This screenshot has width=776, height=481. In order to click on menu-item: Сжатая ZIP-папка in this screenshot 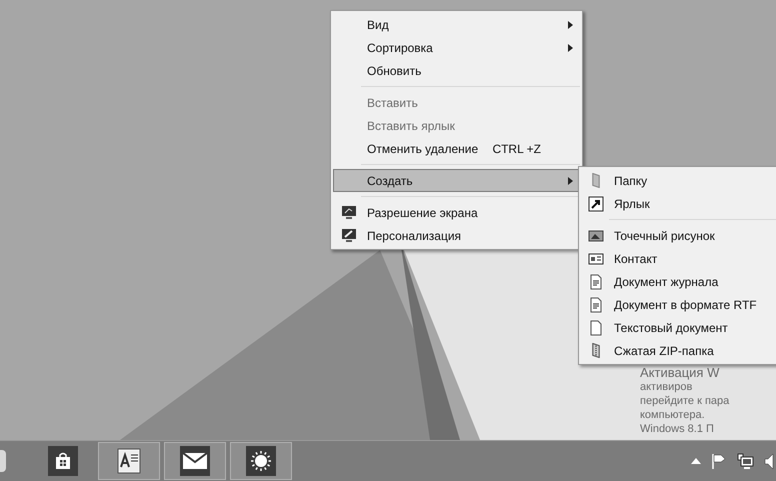, I will do `click(678, 350)`.